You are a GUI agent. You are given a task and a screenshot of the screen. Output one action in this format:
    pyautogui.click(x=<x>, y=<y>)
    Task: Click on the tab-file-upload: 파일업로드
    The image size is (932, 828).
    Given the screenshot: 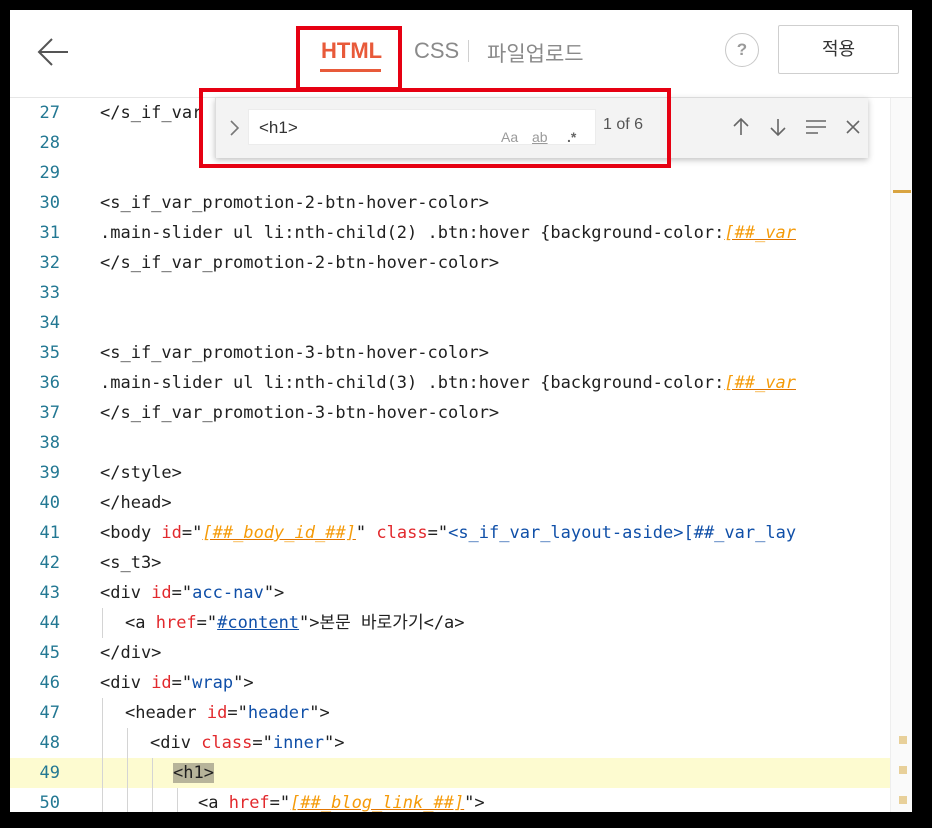 What is the action you would take?
    pyautogui.click(x=535, y=53)
    